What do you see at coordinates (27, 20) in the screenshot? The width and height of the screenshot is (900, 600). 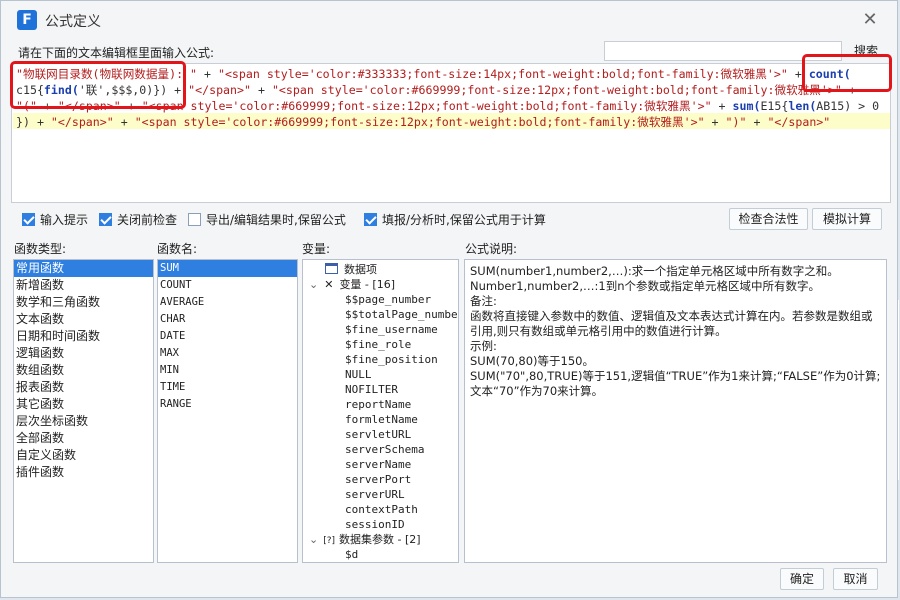 I see `app-logo-icon: F` at bounding box center [27, 20].